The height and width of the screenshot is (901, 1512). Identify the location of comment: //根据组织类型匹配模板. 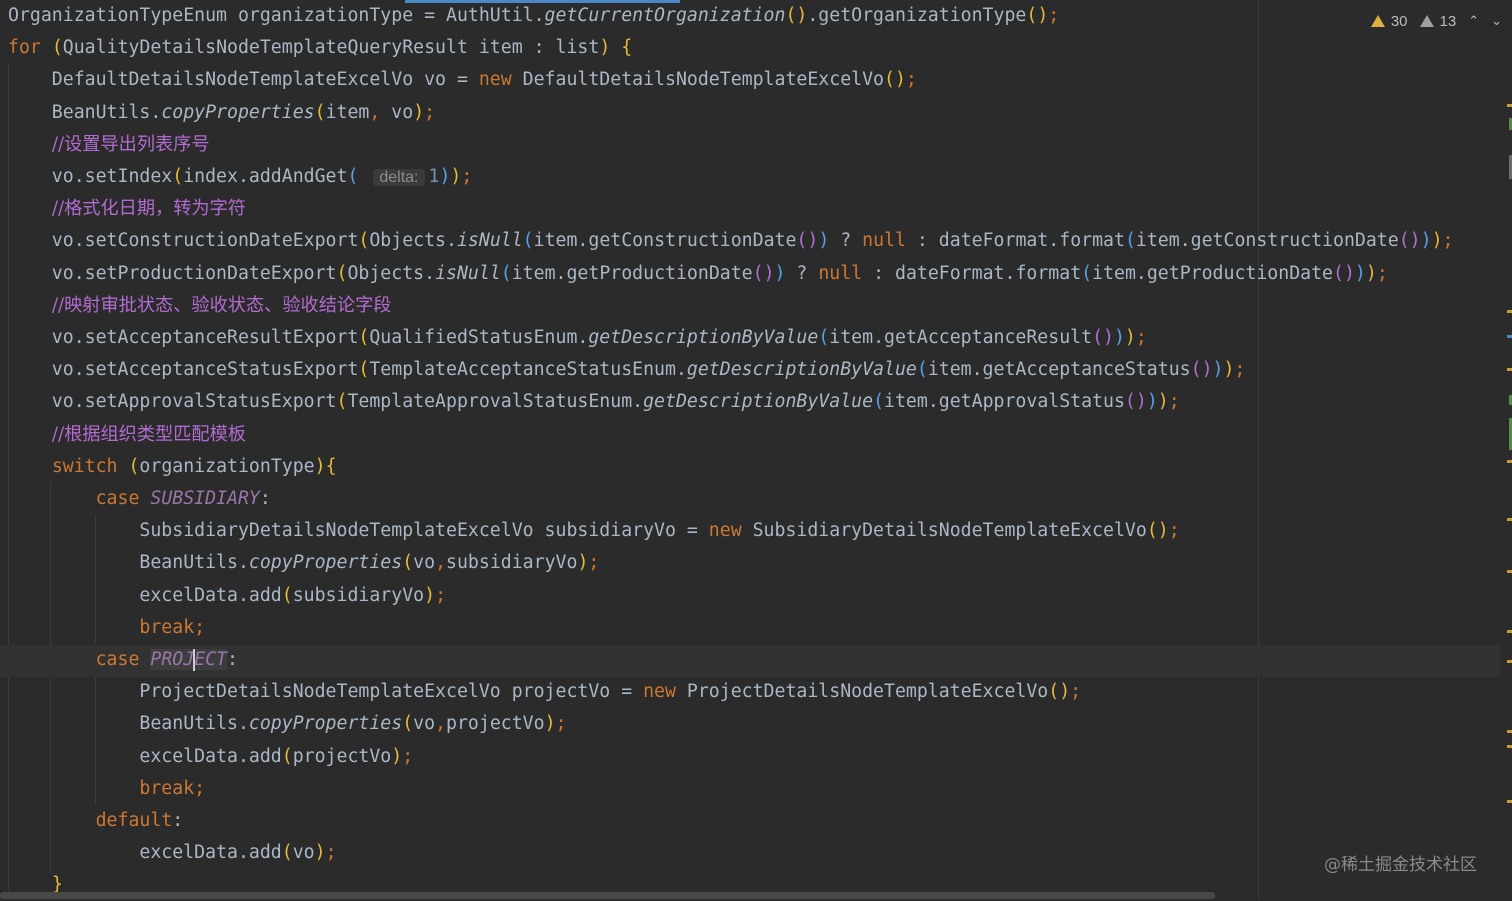
(148, 434).